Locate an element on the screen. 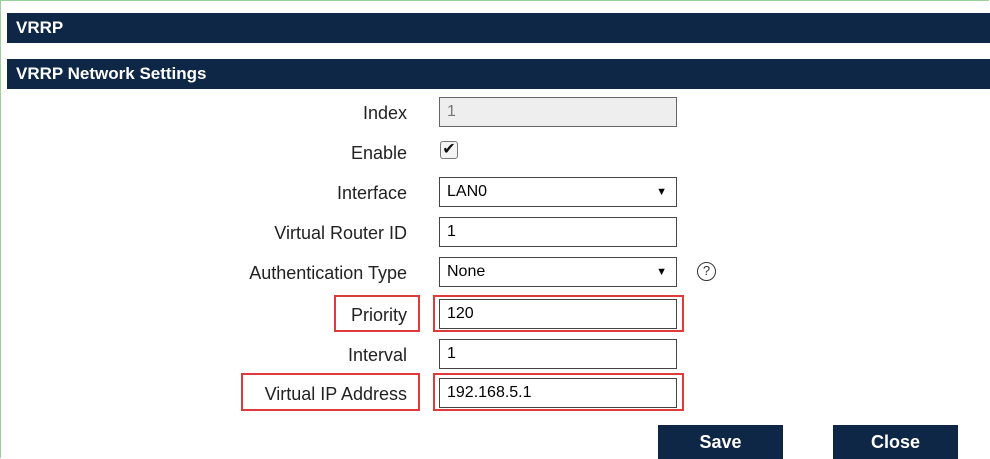 The width and height of the screenshot is (990, 459). section-header: VRRP Network Settings is located at coordinates (498, 74).